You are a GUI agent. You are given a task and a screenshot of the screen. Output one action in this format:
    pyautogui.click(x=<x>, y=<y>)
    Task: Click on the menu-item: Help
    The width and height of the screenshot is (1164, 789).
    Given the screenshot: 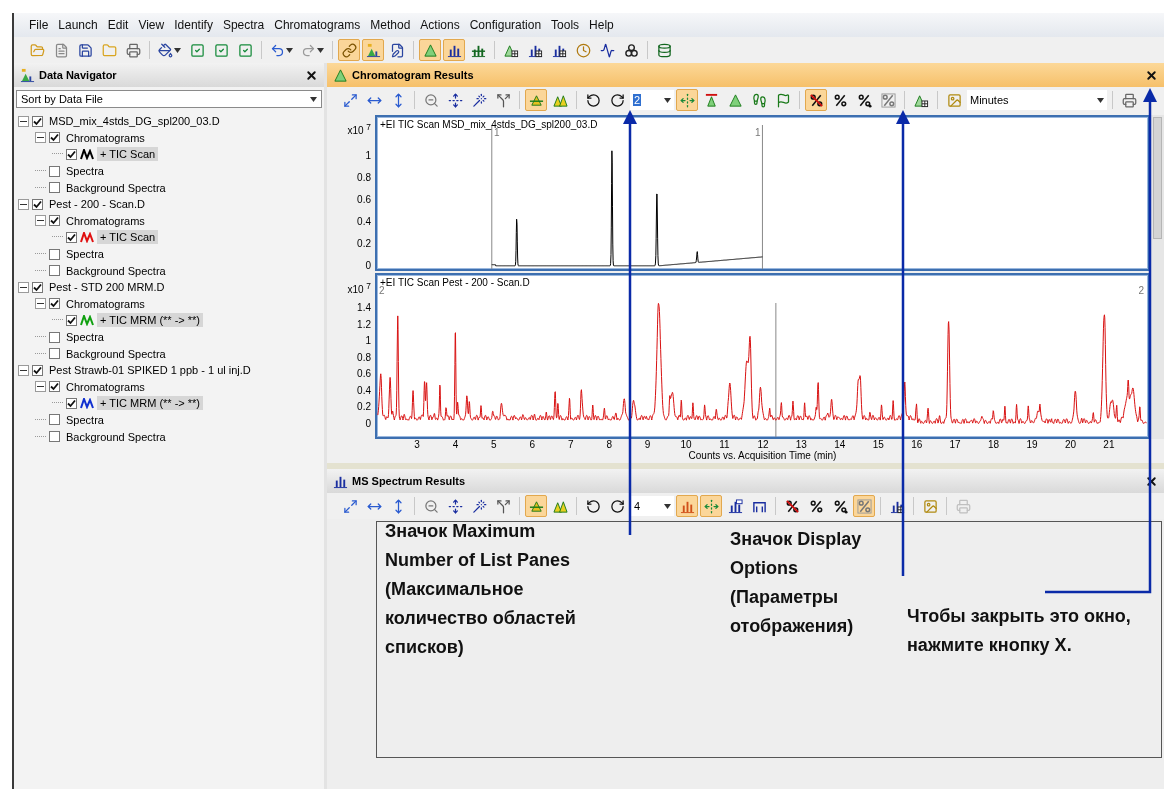 What is the action you would take?
    pyautogui.click(x=601, y=25)
    